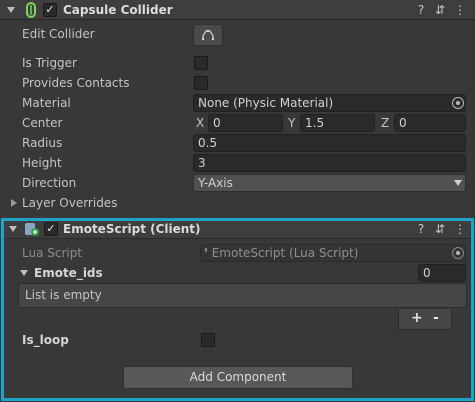  Describe the element at coordinates (49, 183) in the screenshot. I see `direction-label: Direction` at that location.